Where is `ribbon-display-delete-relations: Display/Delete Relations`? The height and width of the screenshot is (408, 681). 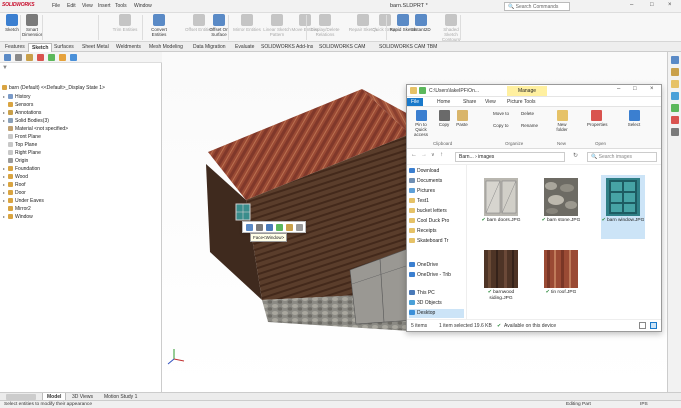 ribbon-display-delete-relations: Display/Delete Relations is located at coordinates (325, 25).